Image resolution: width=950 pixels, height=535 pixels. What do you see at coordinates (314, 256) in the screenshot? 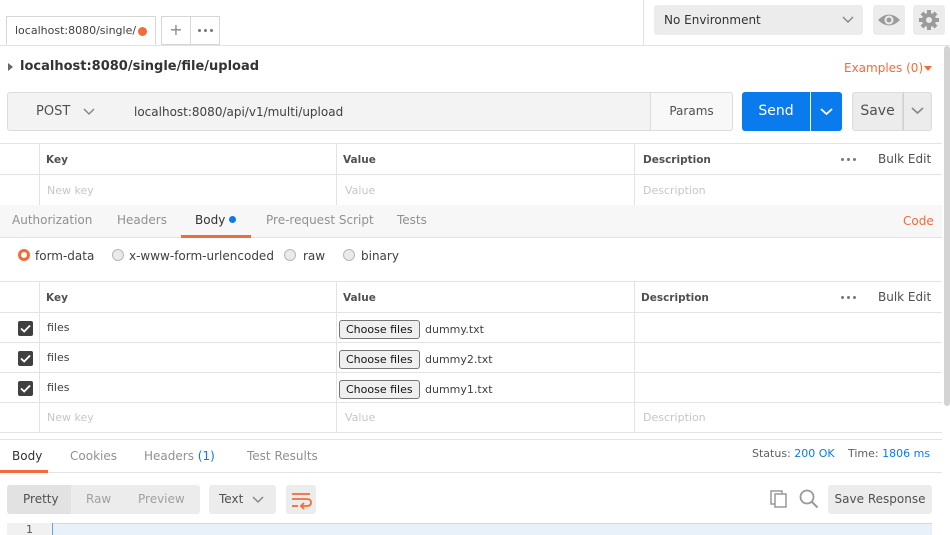
I see `radio-raw-label: raw` at bounding box center [314, 256].